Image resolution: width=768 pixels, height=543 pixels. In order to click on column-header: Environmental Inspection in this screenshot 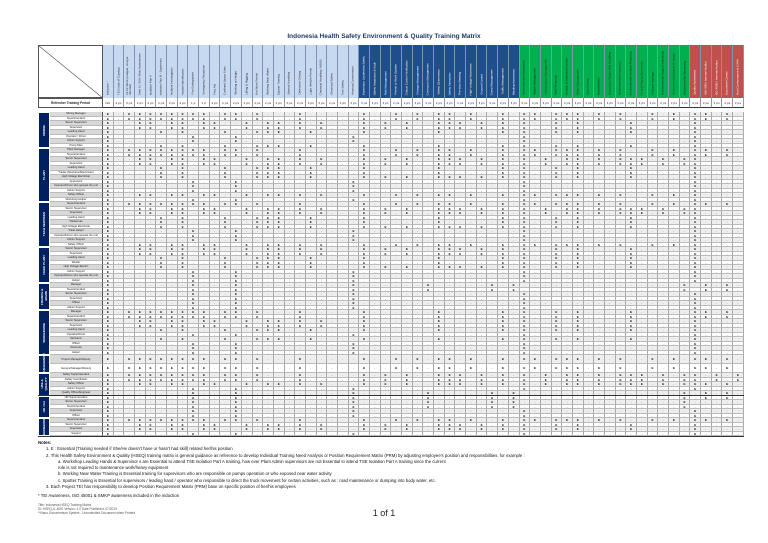, I will do `click(621, 71)`.